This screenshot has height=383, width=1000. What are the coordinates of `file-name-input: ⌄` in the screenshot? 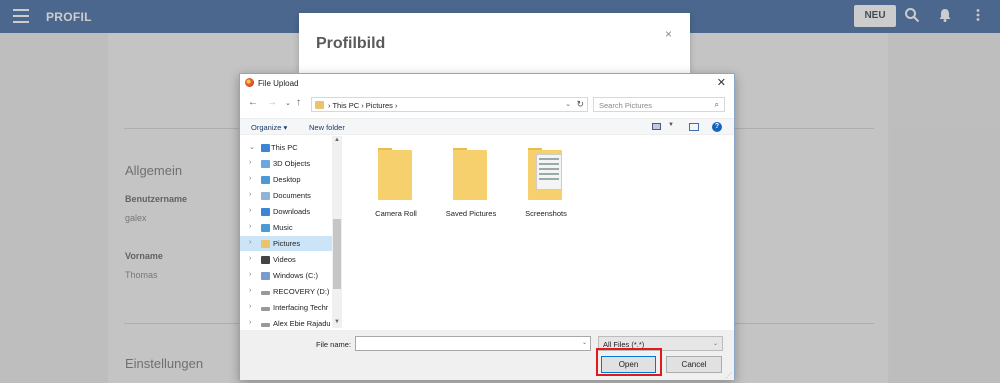 It's located at (473, 343).